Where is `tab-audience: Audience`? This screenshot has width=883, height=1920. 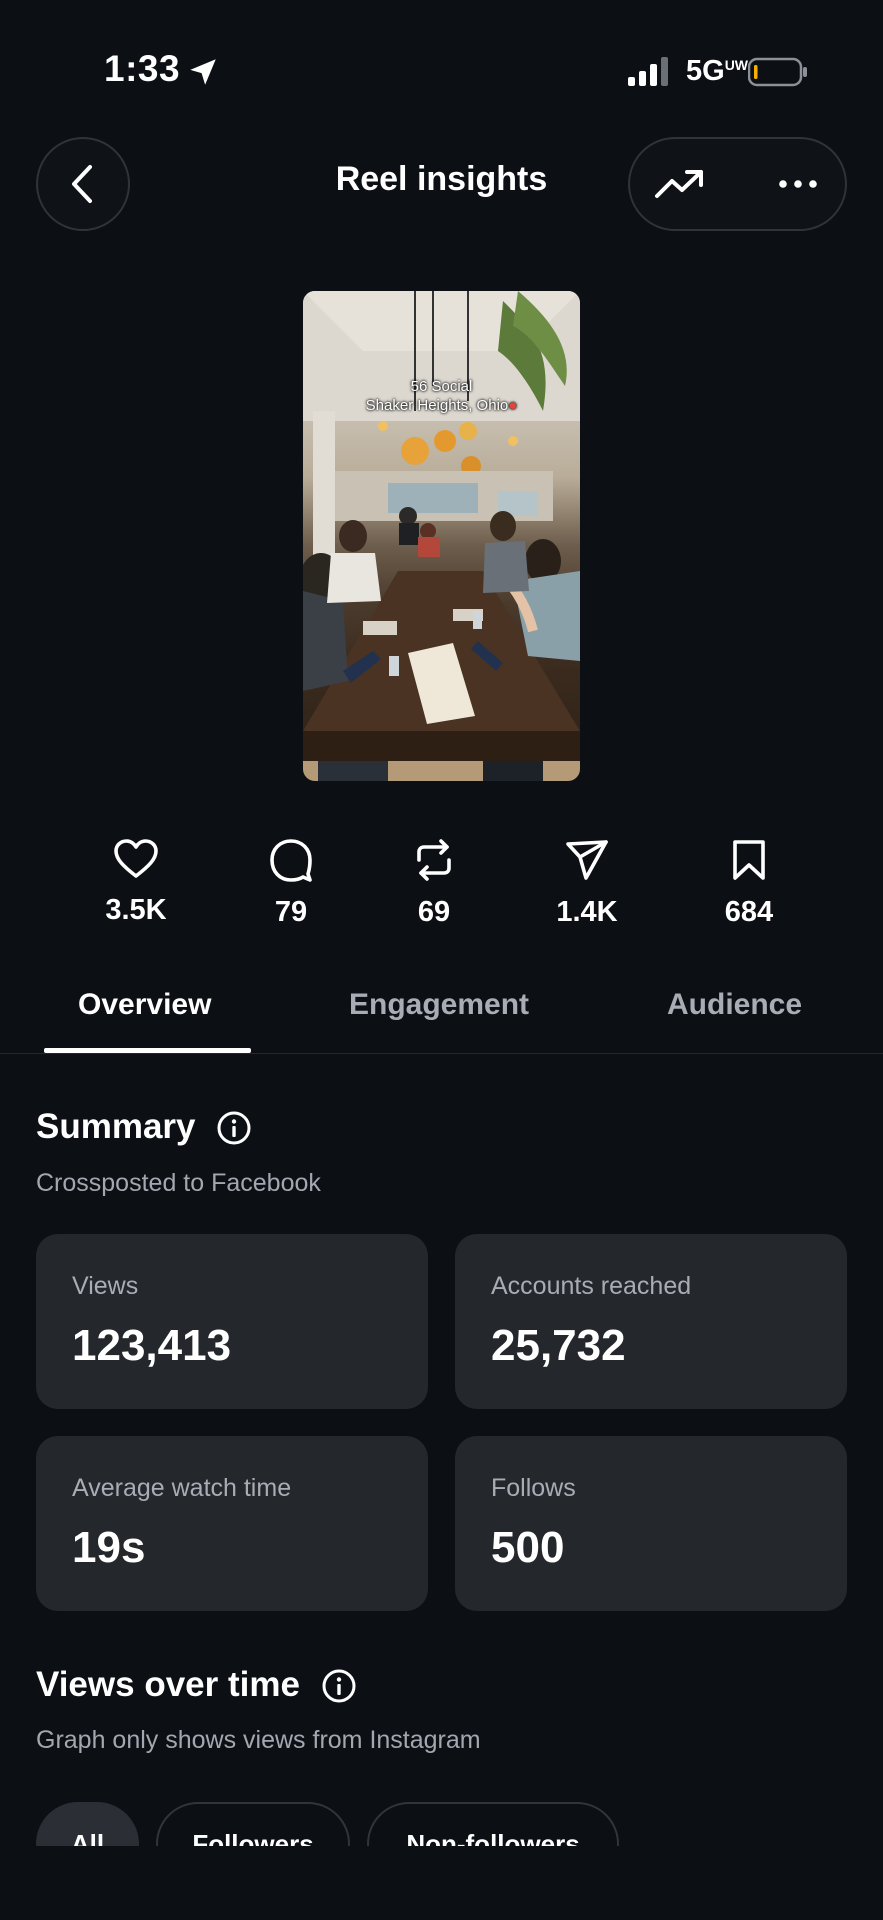 tab-audience: Audience is located at coordinates (734, 1005).